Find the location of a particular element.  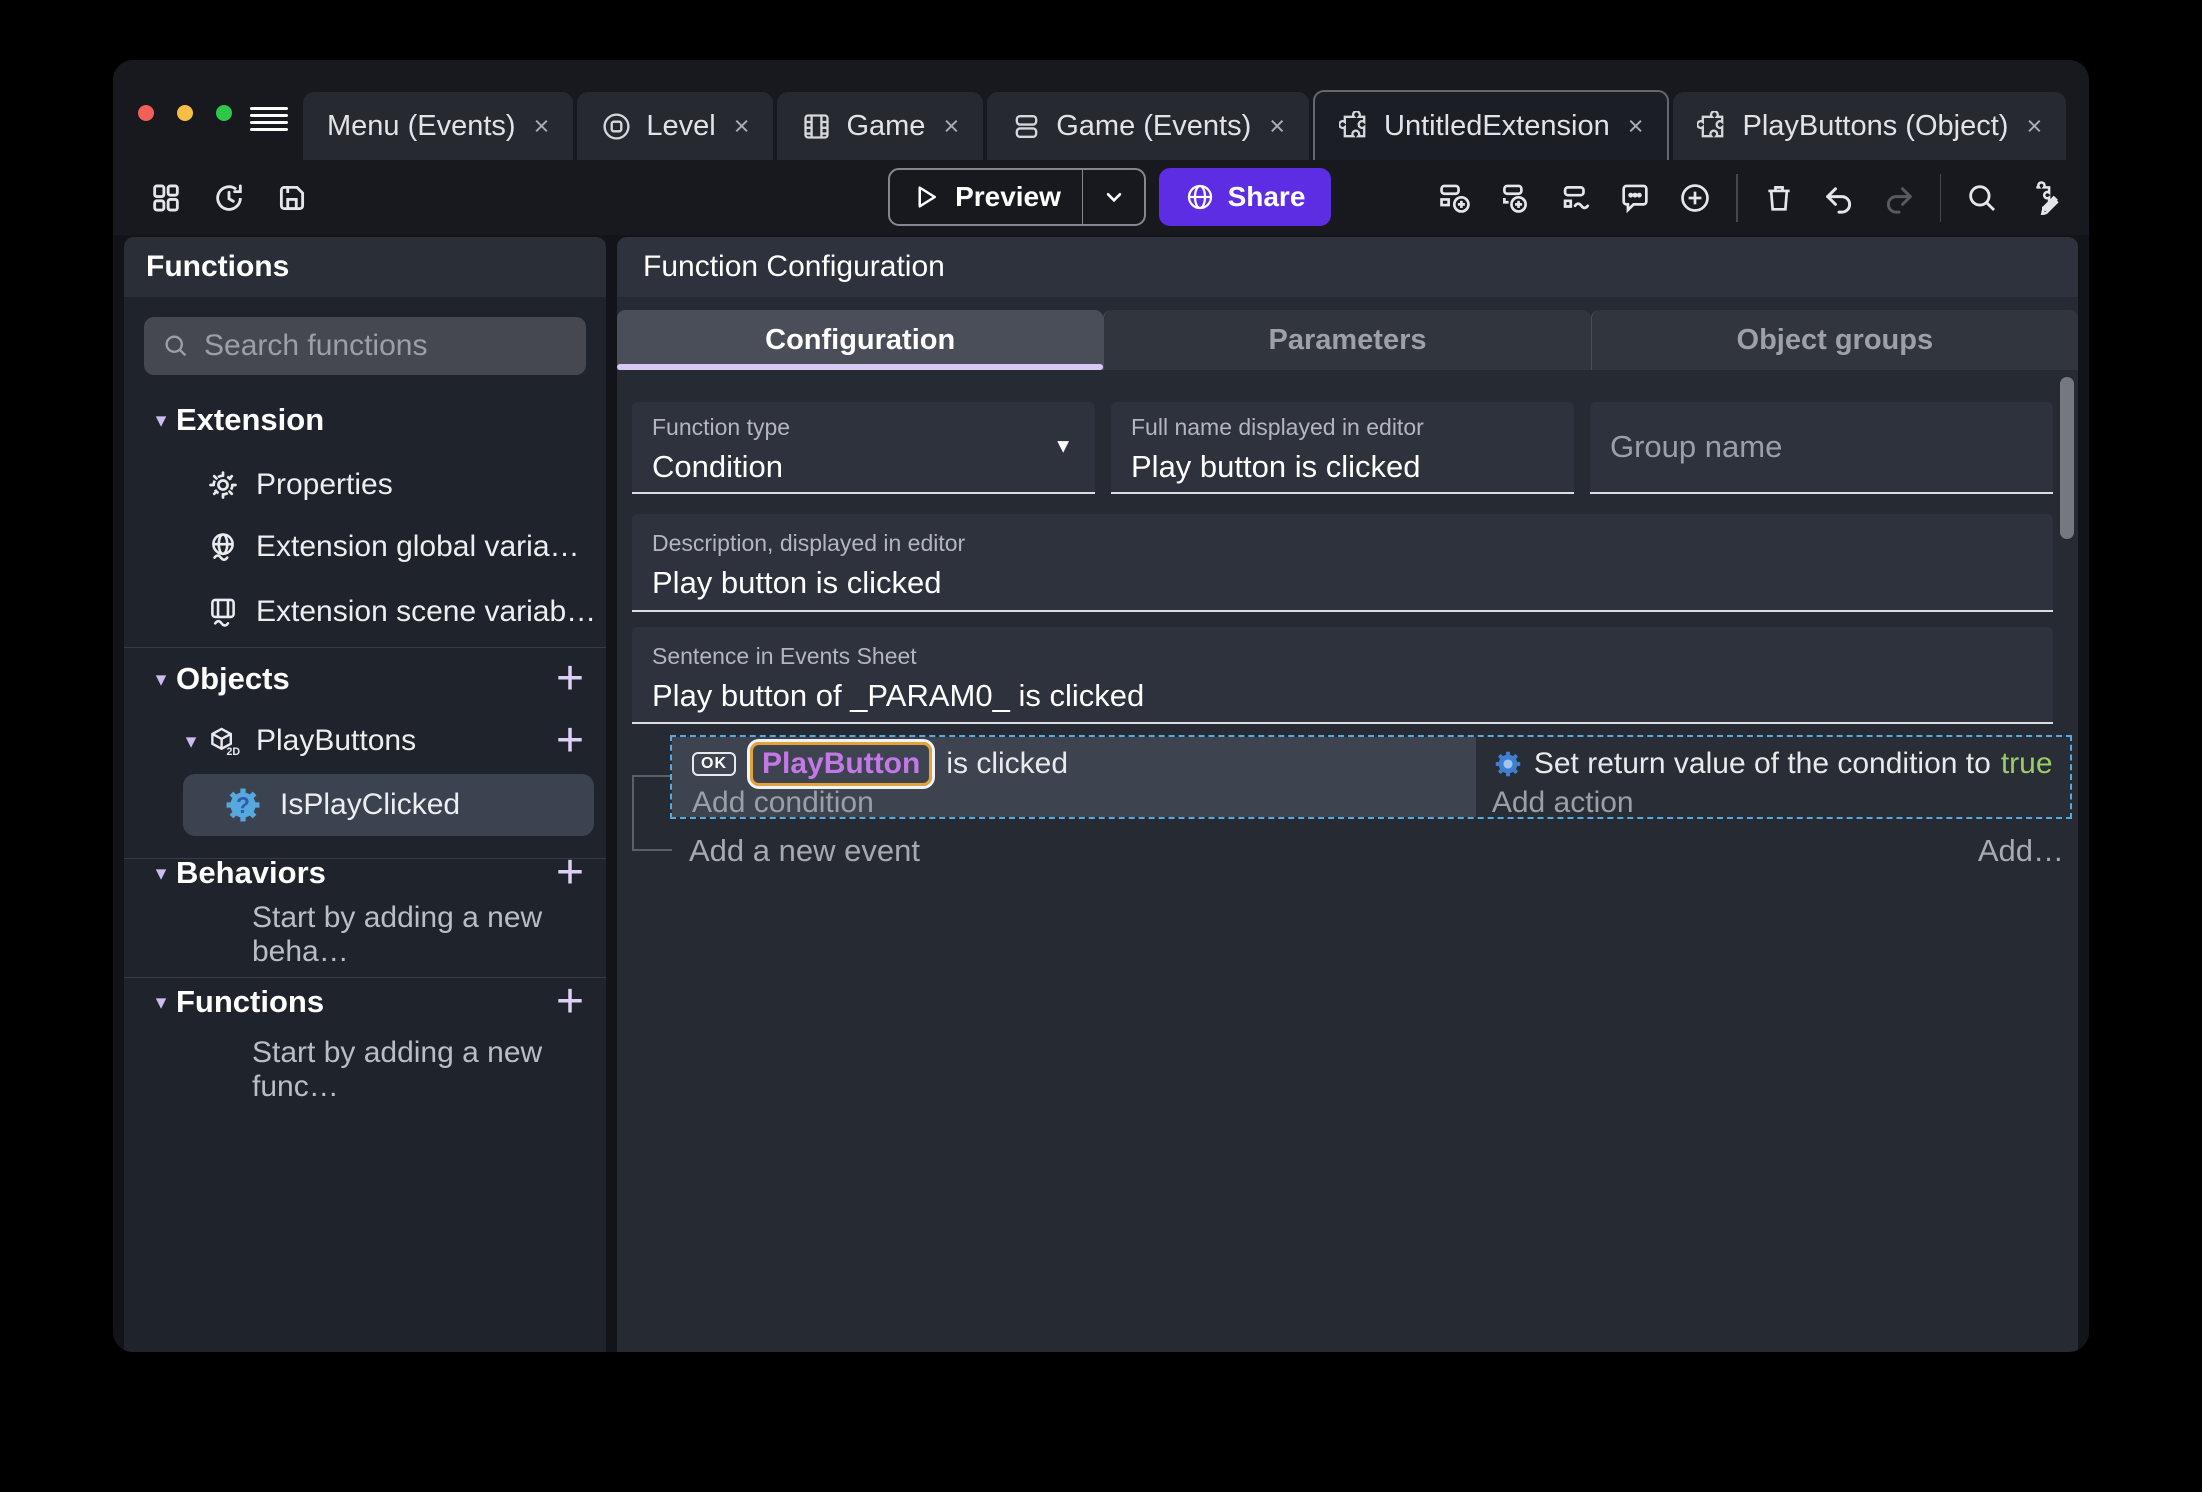

object-2d-icon: 2D is located at coordinates (223, 741).